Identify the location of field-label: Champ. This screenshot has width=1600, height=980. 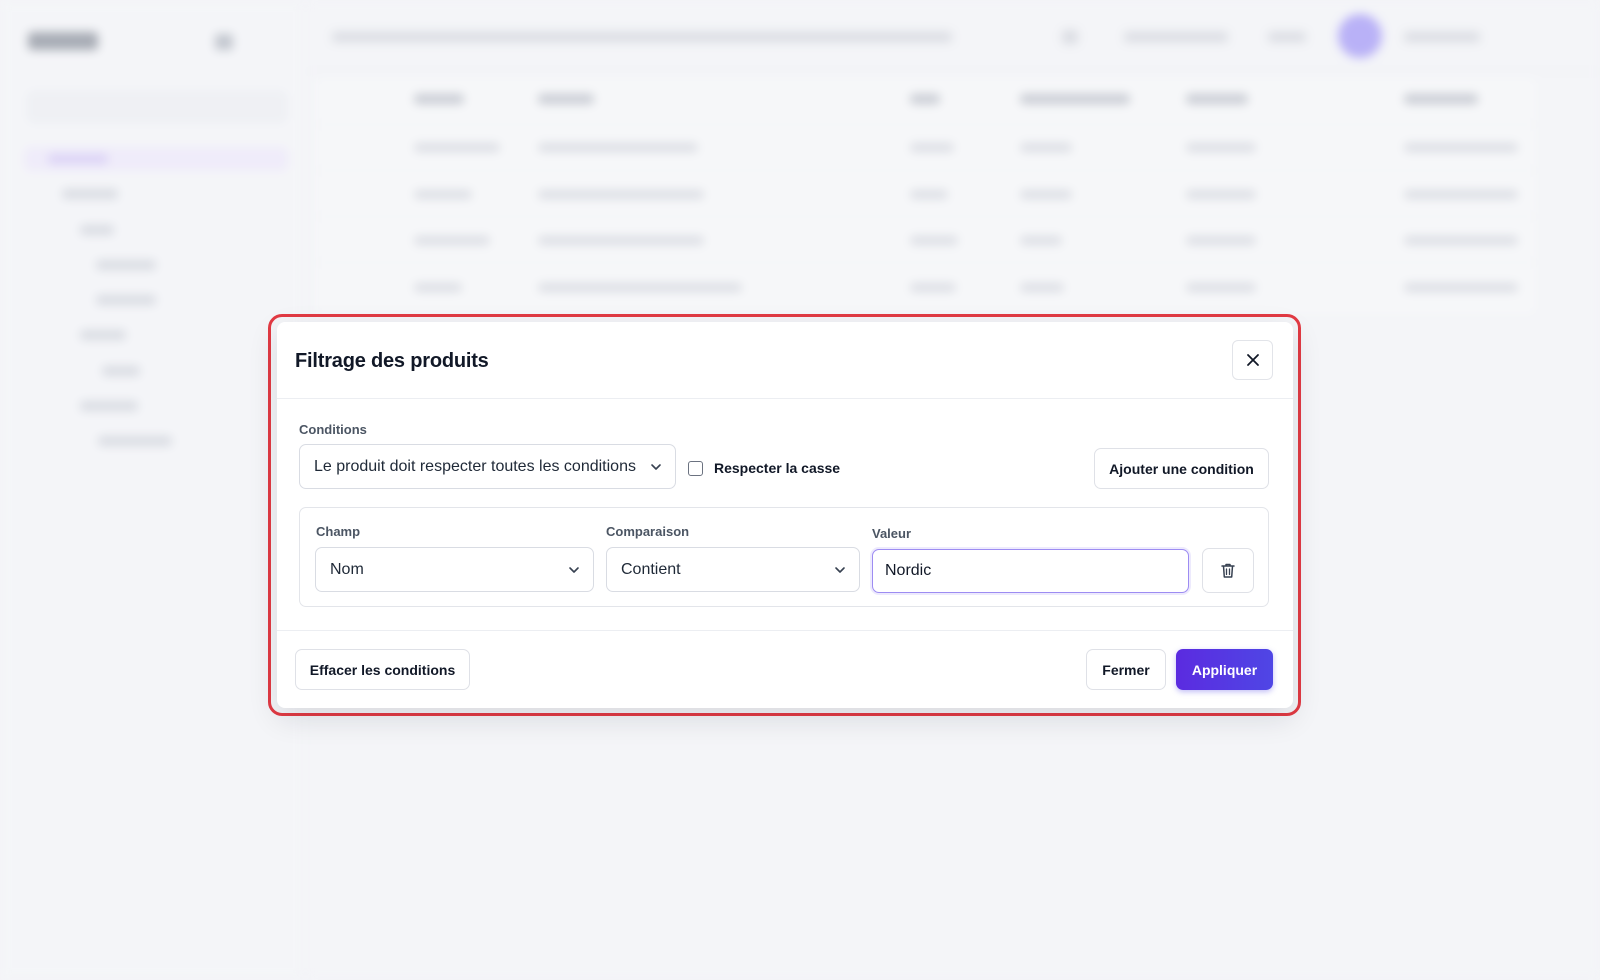
(338, 531).